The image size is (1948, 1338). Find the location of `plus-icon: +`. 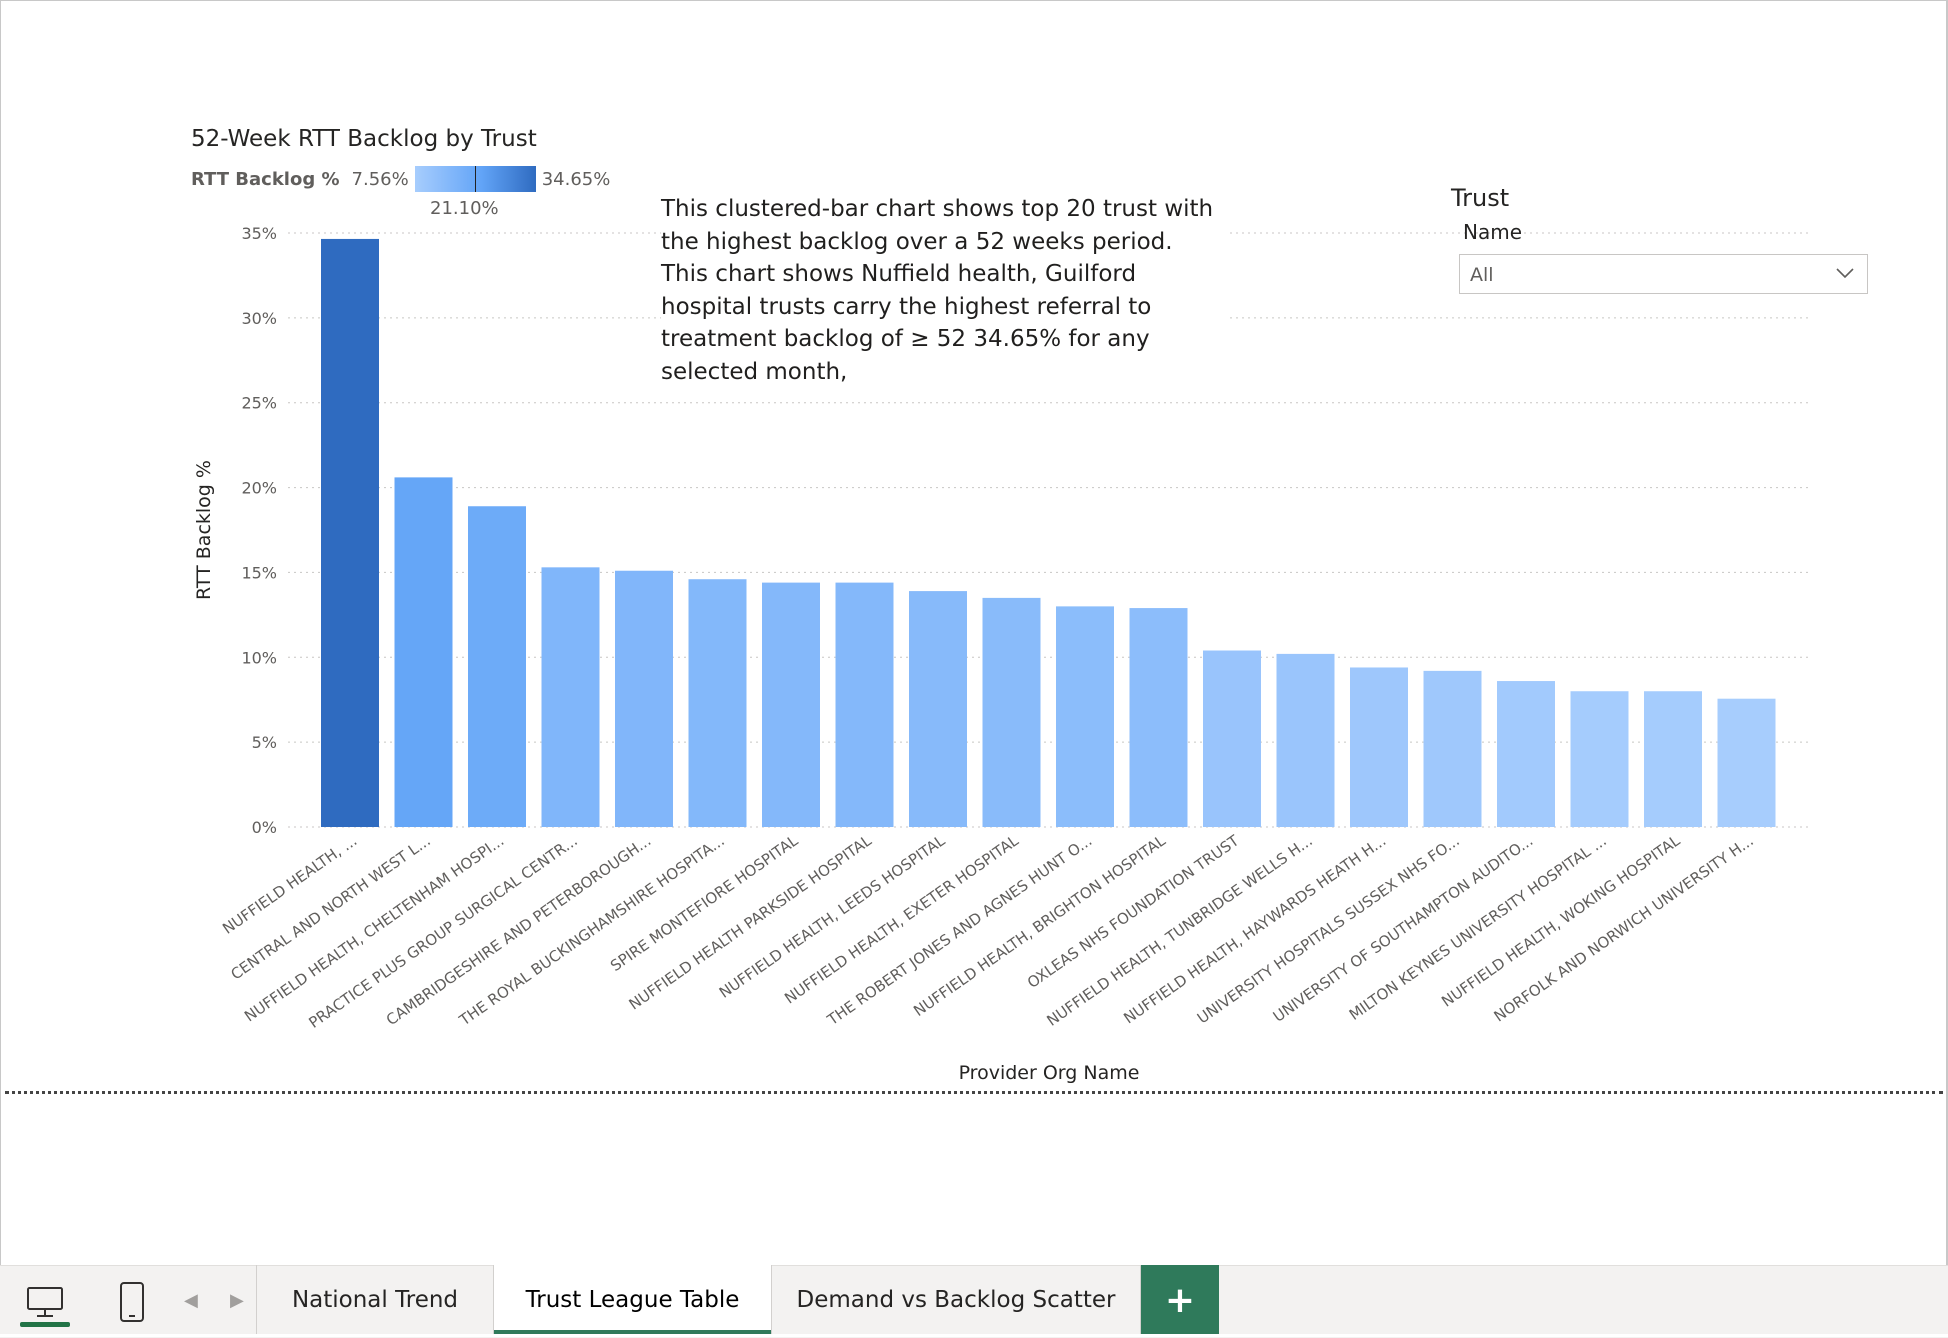

plus-icon: + is located at coordinates (1180, 1300).